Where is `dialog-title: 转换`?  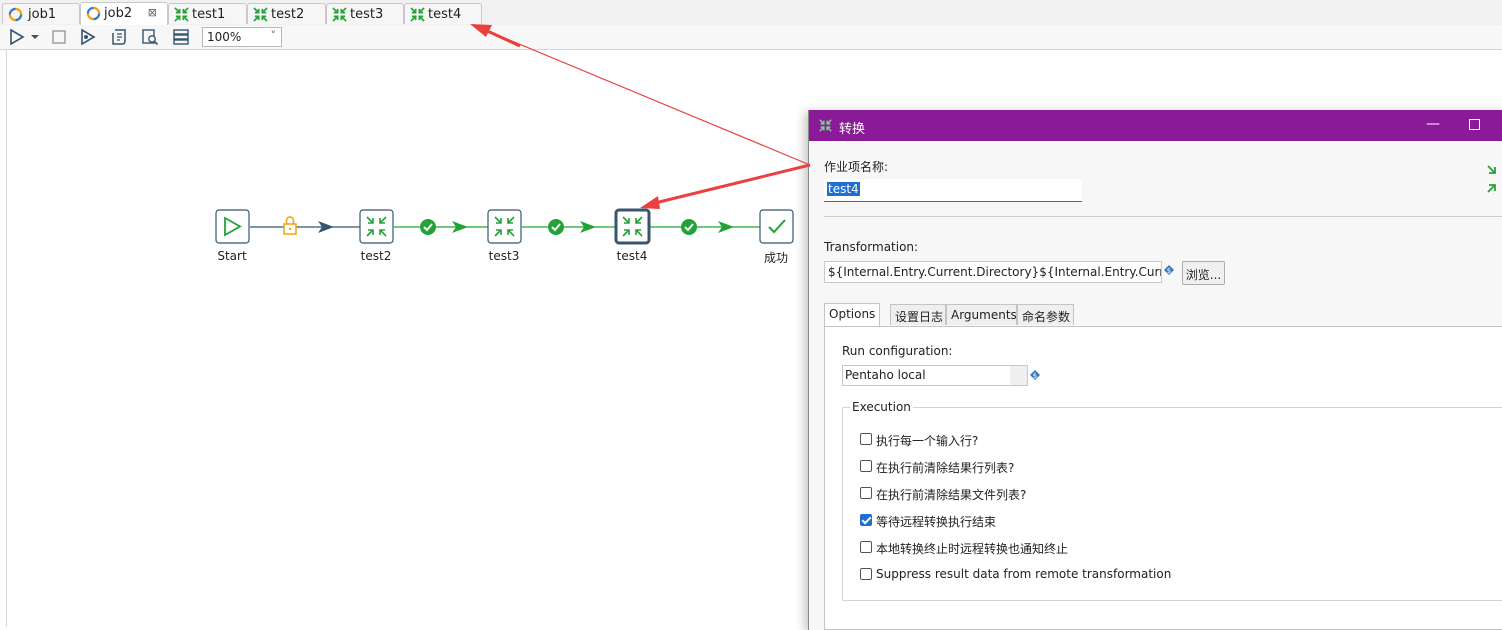
dialog-title: 转换 is located at coordinates (852, 129).